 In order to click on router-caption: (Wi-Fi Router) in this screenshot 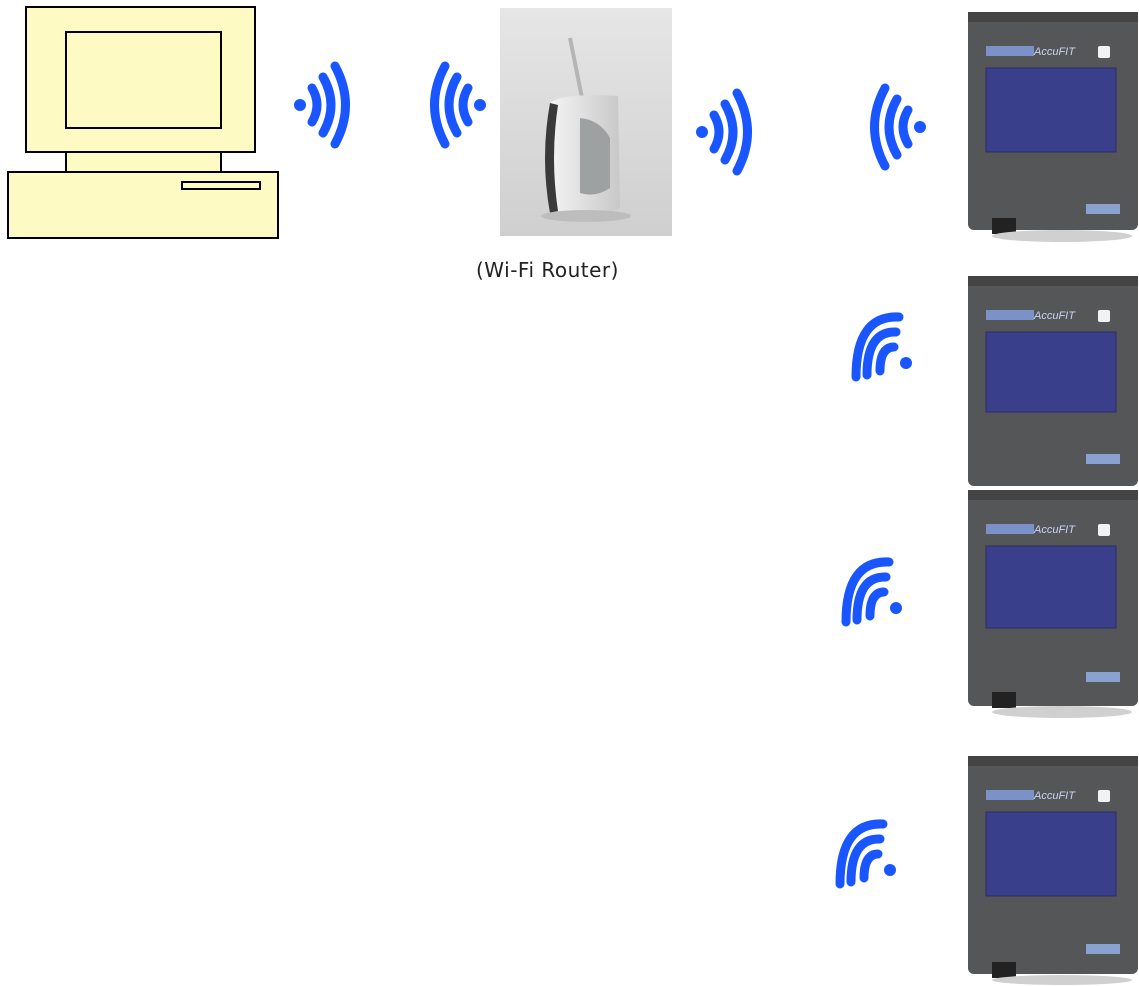, I will do `click(547, 270)`.